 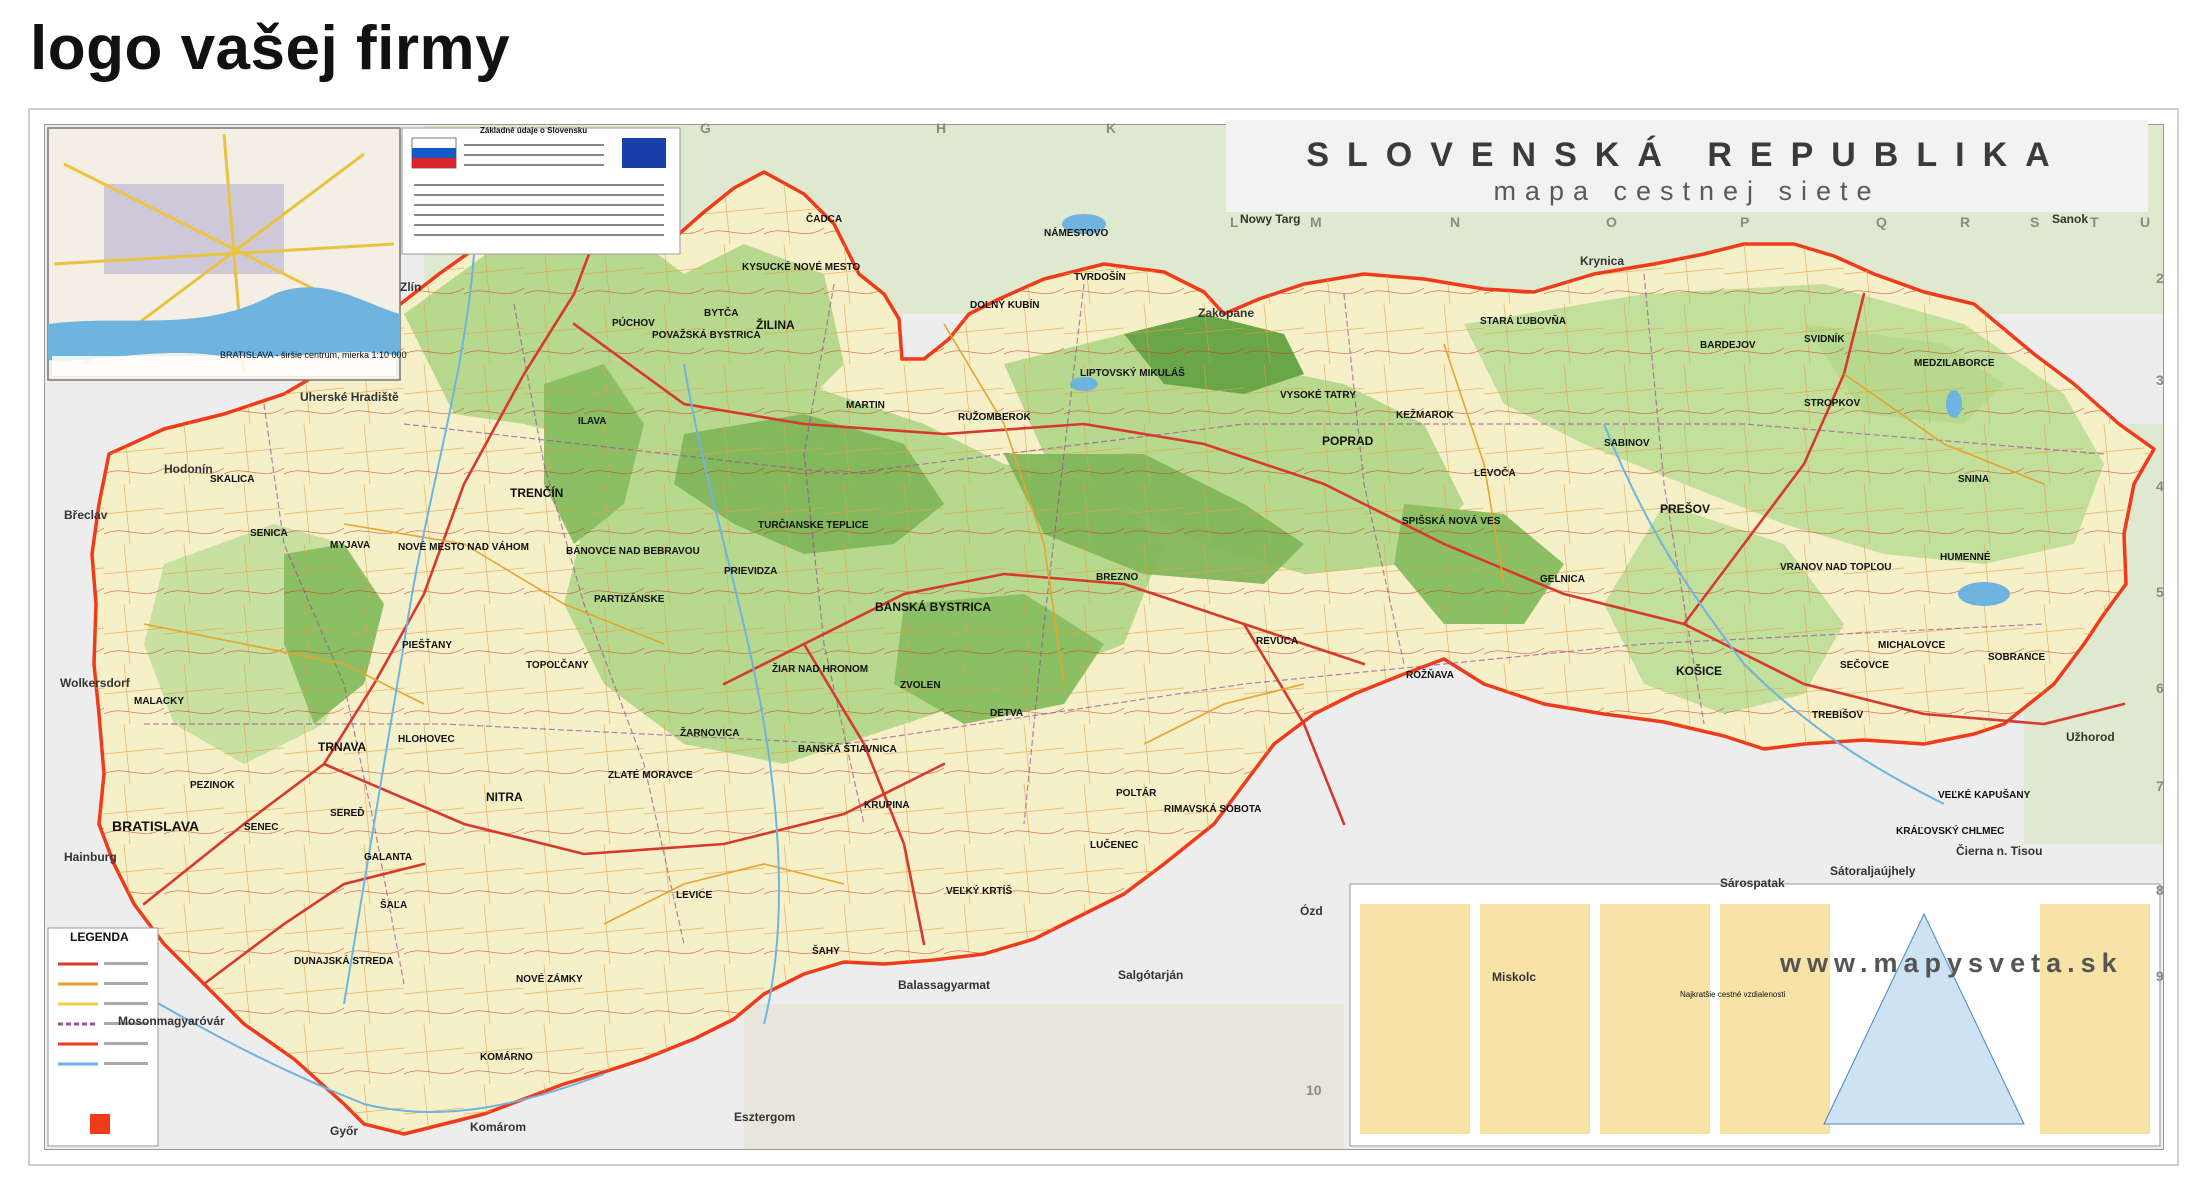 I want to click on foreign-city-label: Wolkersdorf, so click(x=95, y=683).